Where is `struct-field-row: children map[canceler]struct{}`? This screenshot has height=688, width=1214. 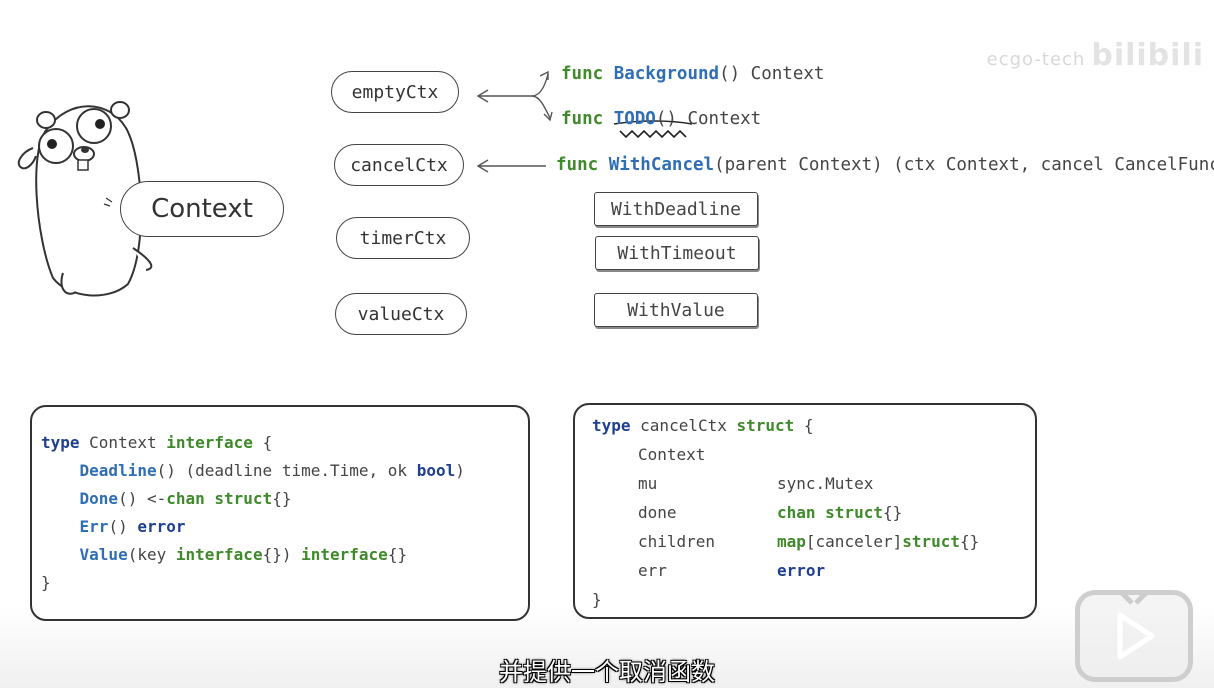
struct-field-row: children map[canceler]struct{} is located at coordinates (813, 541).